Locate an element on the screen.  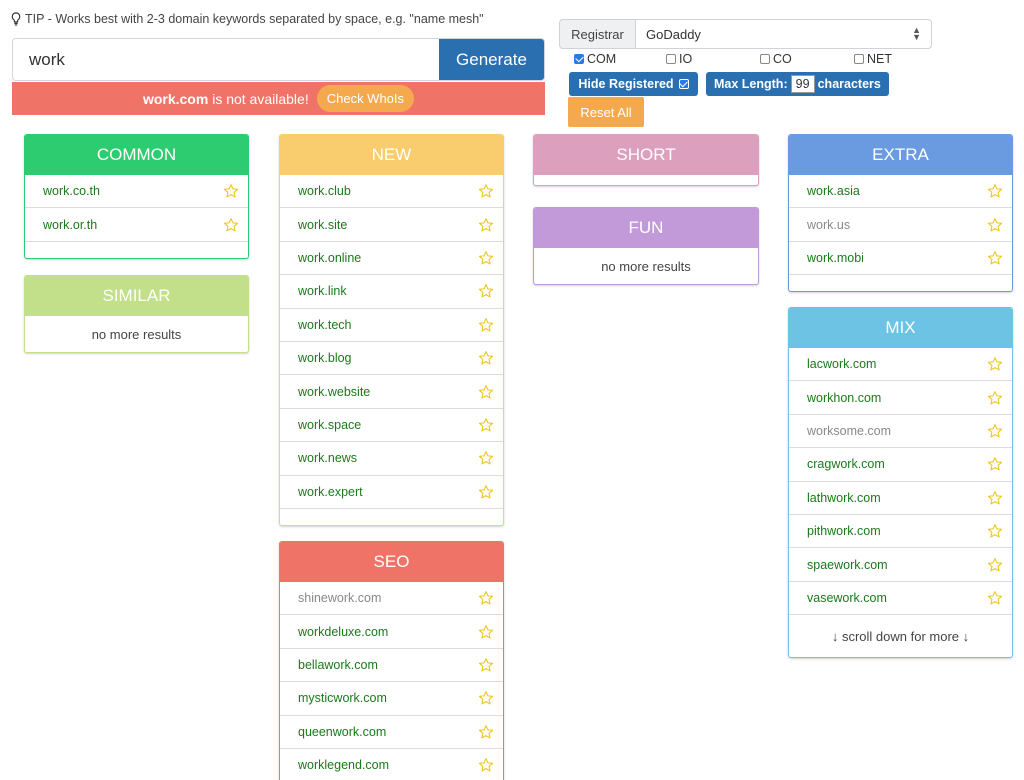
keyword-input is located at coordinates (226, 59).